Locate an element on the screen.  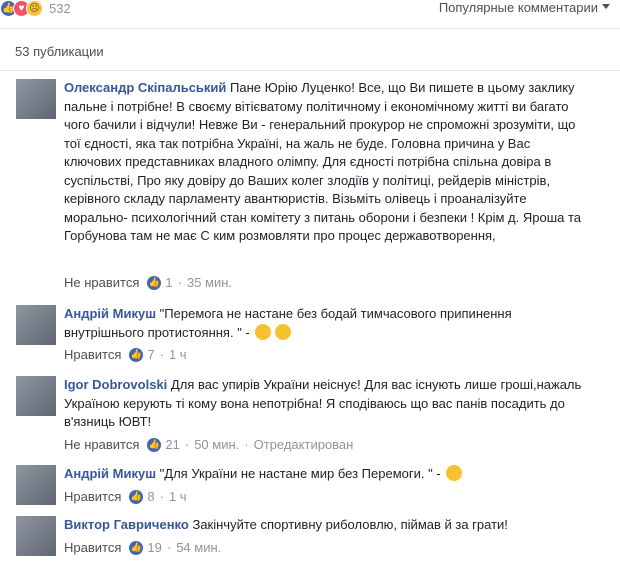
comment-author: Олександр Скіпальський is located at coordinates (145, 87).